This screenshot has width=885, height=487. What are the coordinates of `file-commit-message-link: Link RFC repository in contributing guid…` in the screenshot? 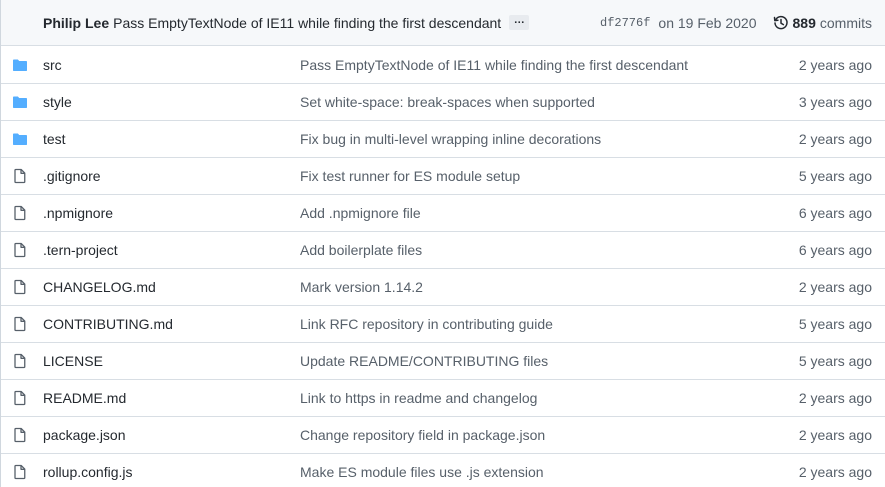 It's located at (549, 324).